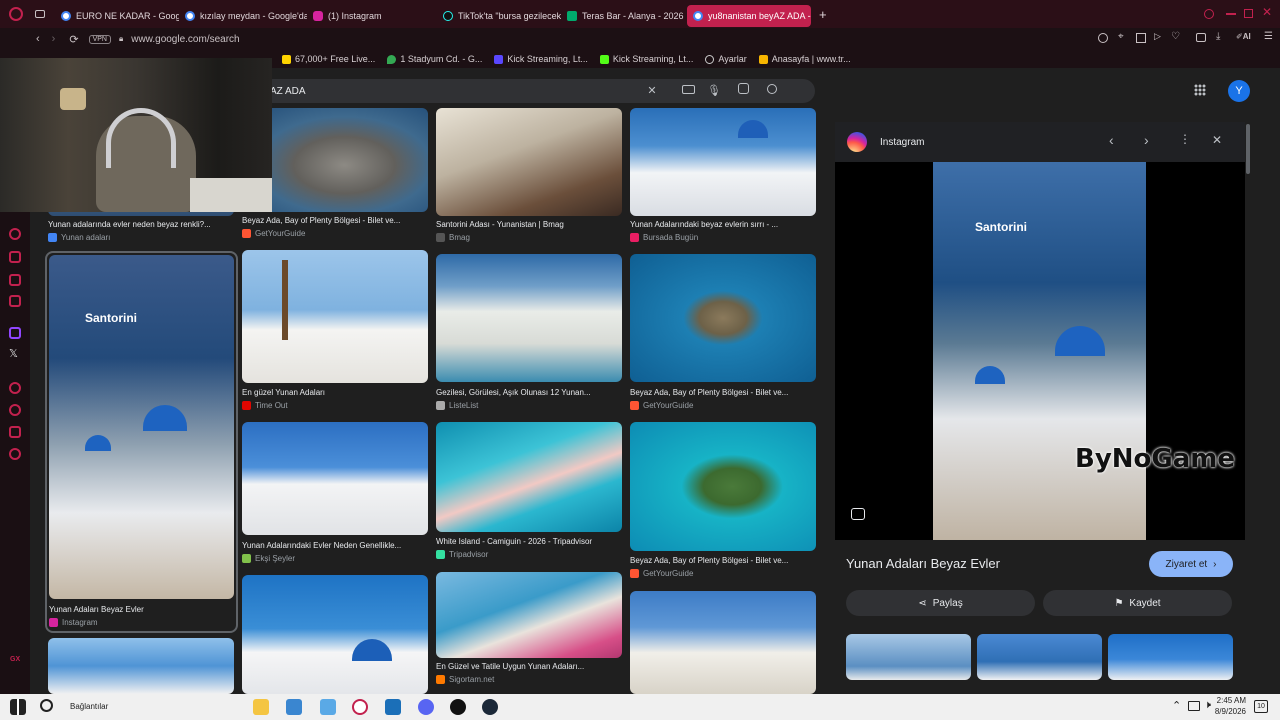 Image resolution: width=1280 pixels, height=720 pixels. Describe the element at coordinates (1137, 603) in the screenshot. I see `save-button: ⚑ Kaydet` at that location.